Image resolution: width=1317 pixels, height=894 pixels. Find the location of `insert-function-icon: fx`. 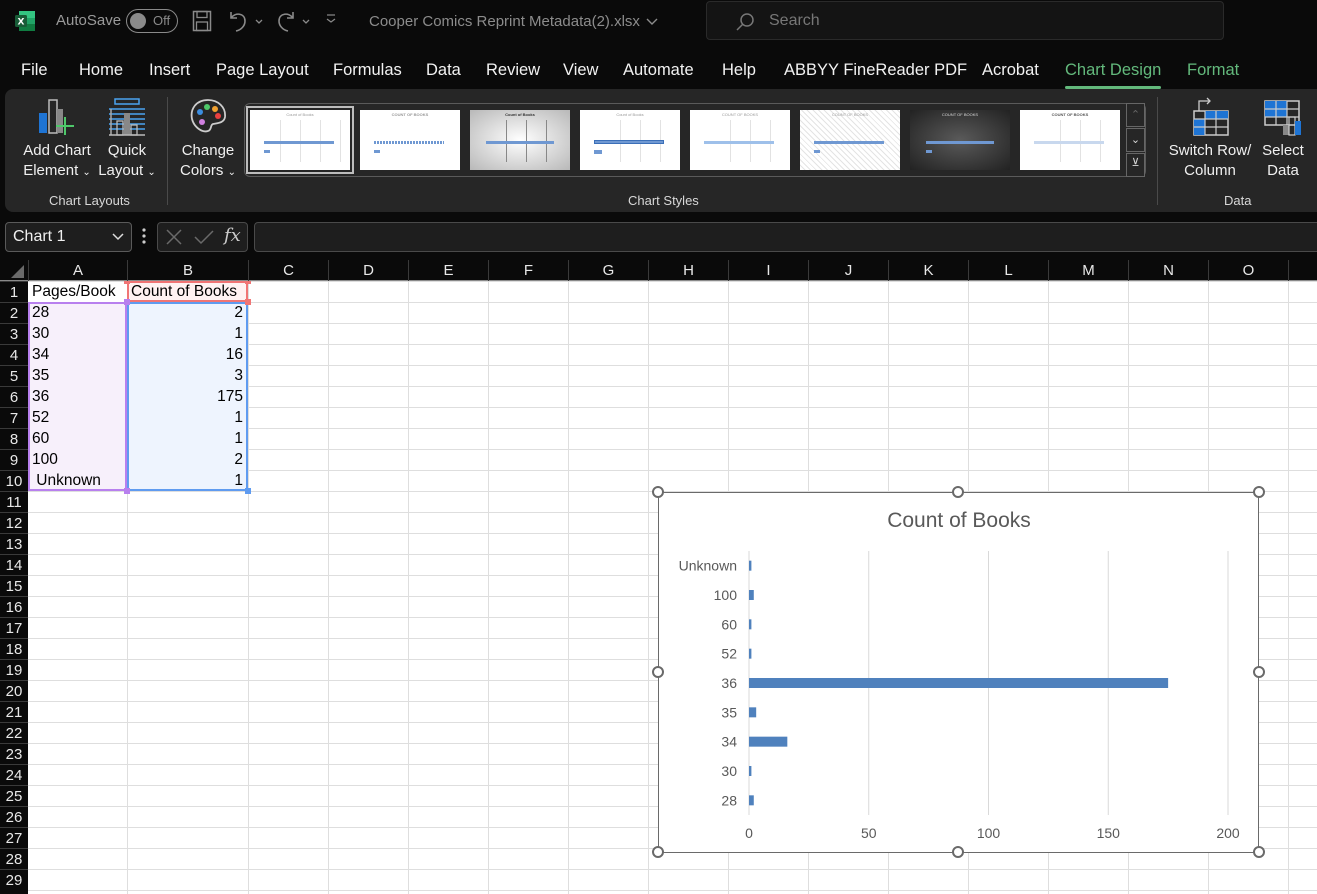

insert-function-icon: fx is located at coordinates (232, 235).